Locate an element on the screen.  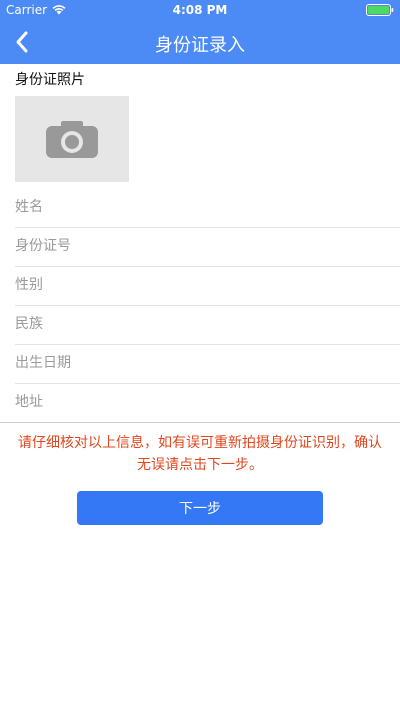
name-field-row is located at coordinates (207, 208).